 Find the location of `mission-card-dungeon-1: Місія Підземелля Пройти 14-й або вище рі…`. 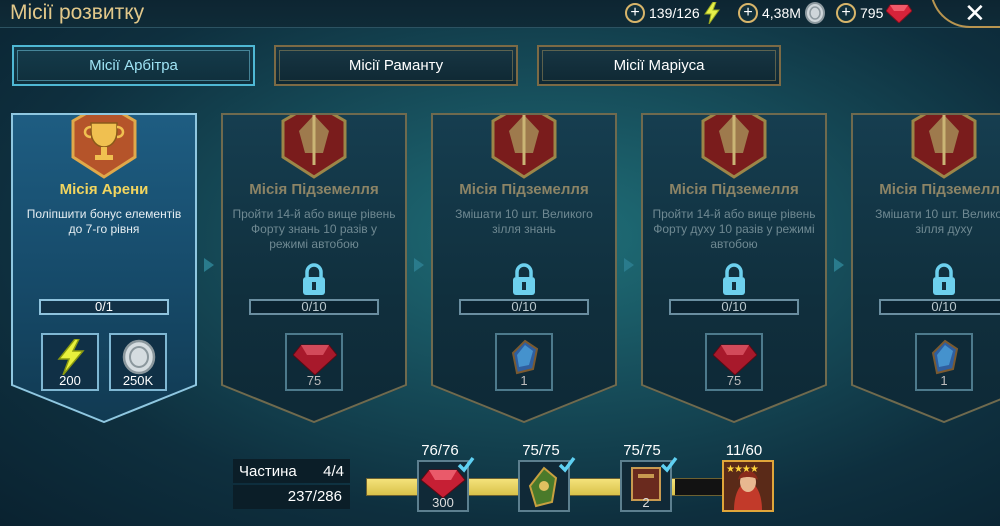

mission-card-dungeon-1: Місія Підземелля Пройти 14-й або вище рі… is located at coordinates (314, 268).